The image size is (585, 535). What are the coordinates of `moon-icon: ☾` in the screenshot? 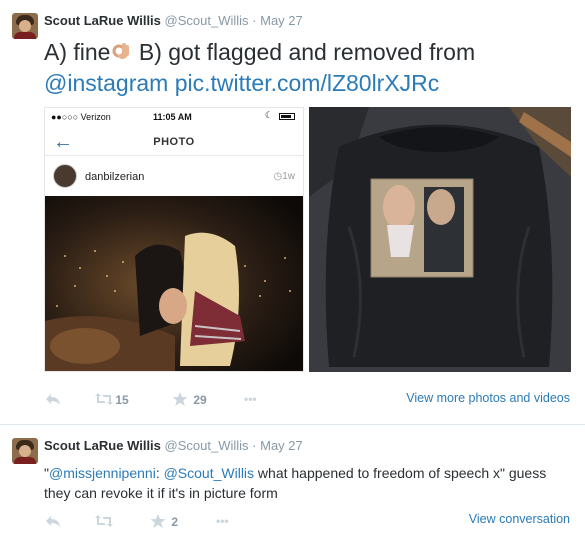 It's located at (268, 115).